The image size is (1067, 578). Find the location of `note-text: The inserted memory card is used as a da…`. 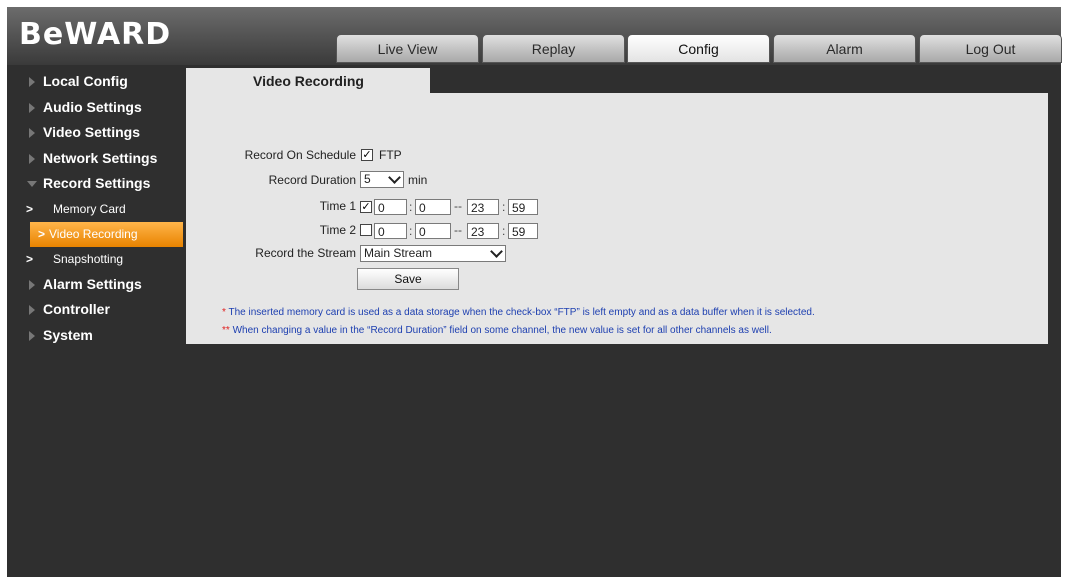

note-text: The inserted memory card is used as a da… is located at coordinates (521, 312).